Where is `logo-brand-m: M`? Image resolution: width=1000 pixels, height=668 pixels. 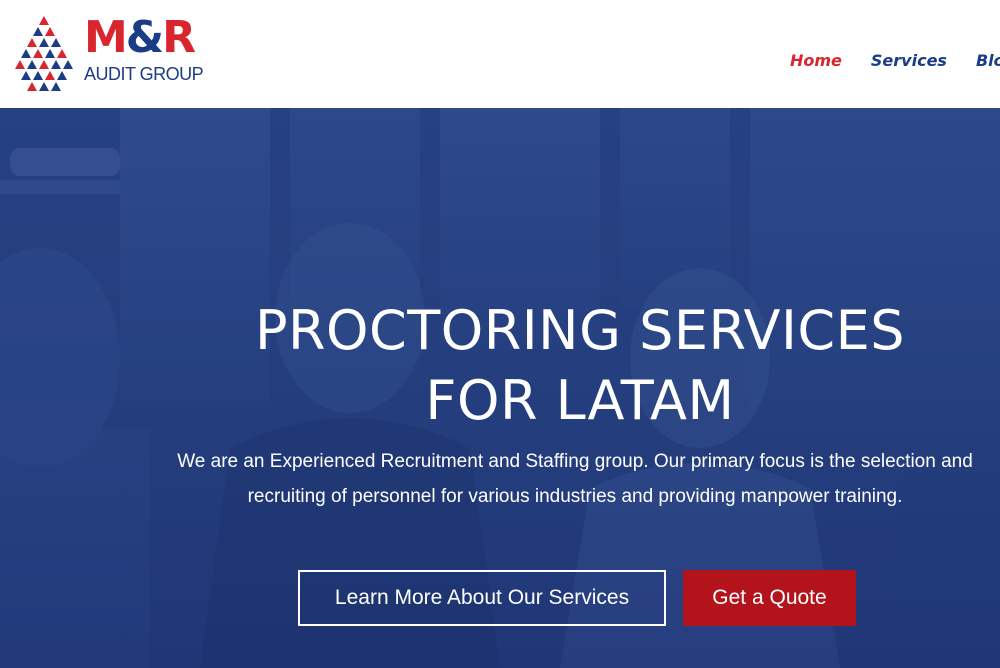 logo-brand-m: M is located at coordinates (106, 37).